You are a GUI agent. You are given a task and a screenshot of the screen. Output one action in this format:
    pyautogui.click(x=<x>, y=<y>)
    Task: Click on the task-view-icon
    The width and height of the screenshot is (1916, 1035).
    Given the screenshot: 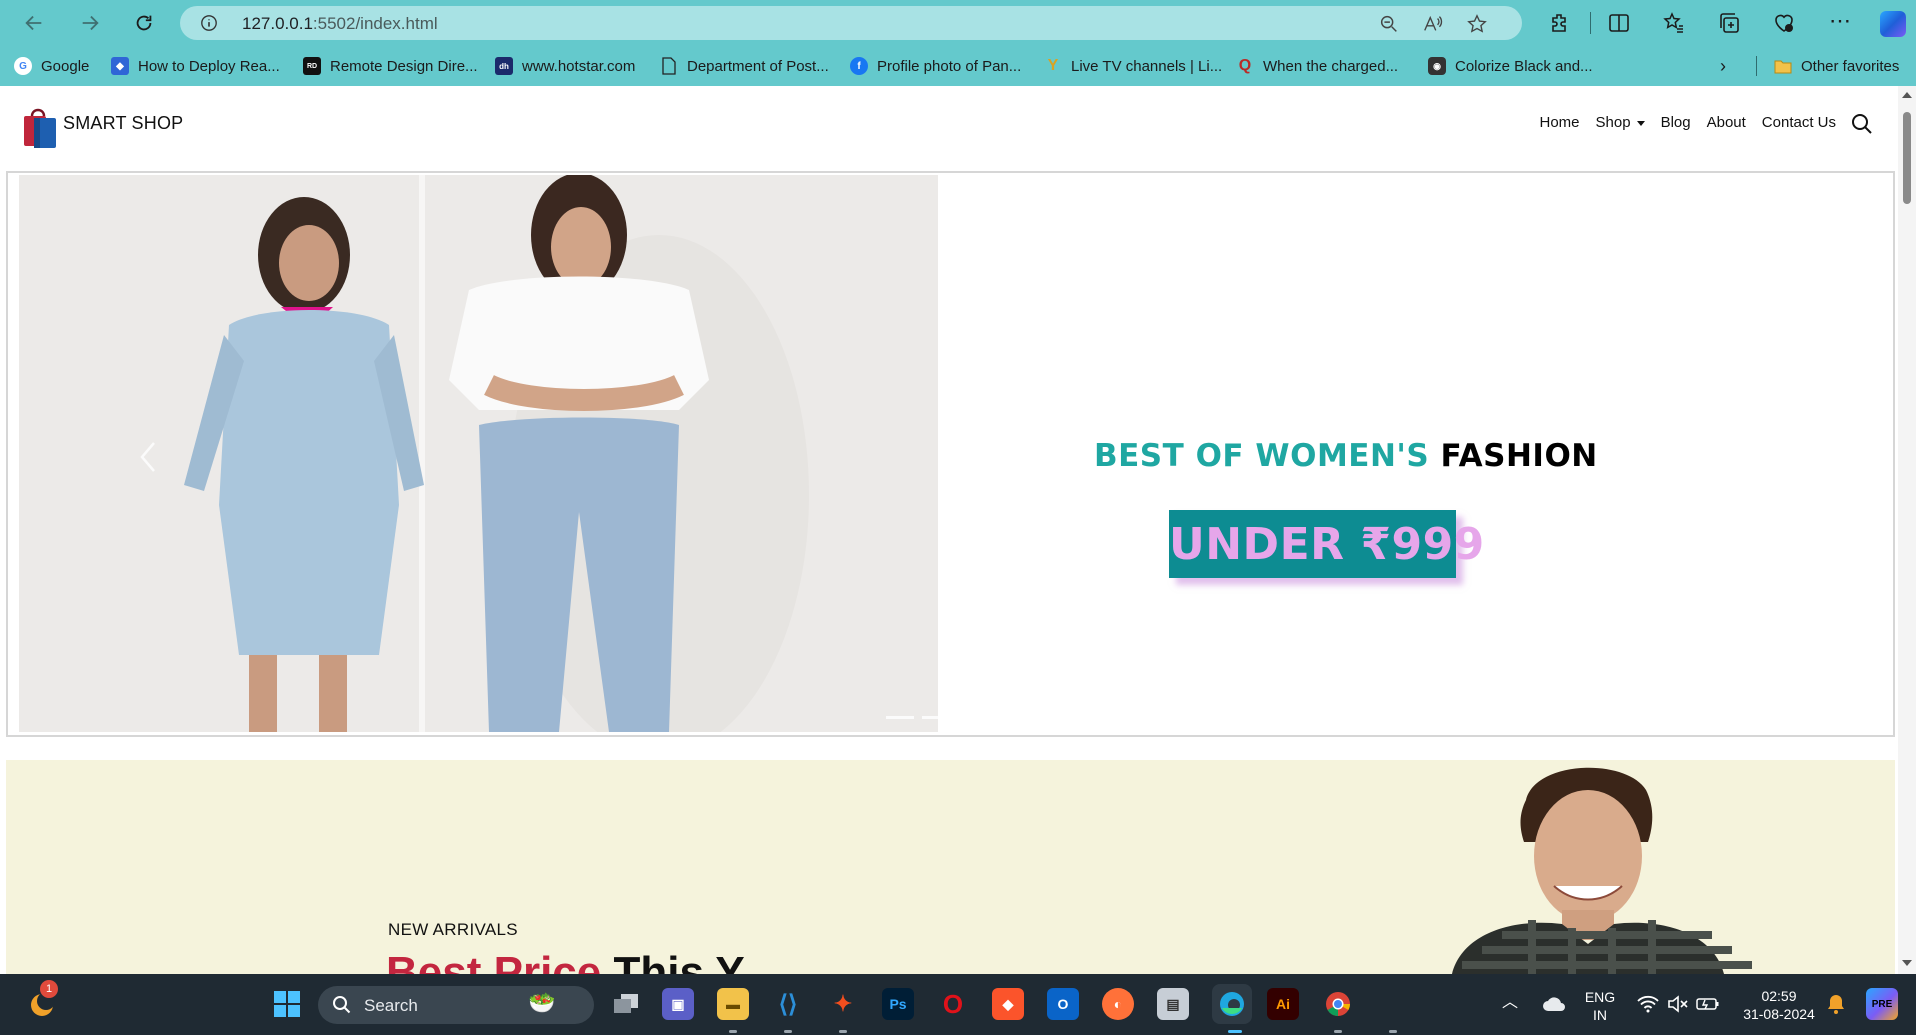 What is the action you would take?
    pyautogui.click(x=626, y=1004)
    